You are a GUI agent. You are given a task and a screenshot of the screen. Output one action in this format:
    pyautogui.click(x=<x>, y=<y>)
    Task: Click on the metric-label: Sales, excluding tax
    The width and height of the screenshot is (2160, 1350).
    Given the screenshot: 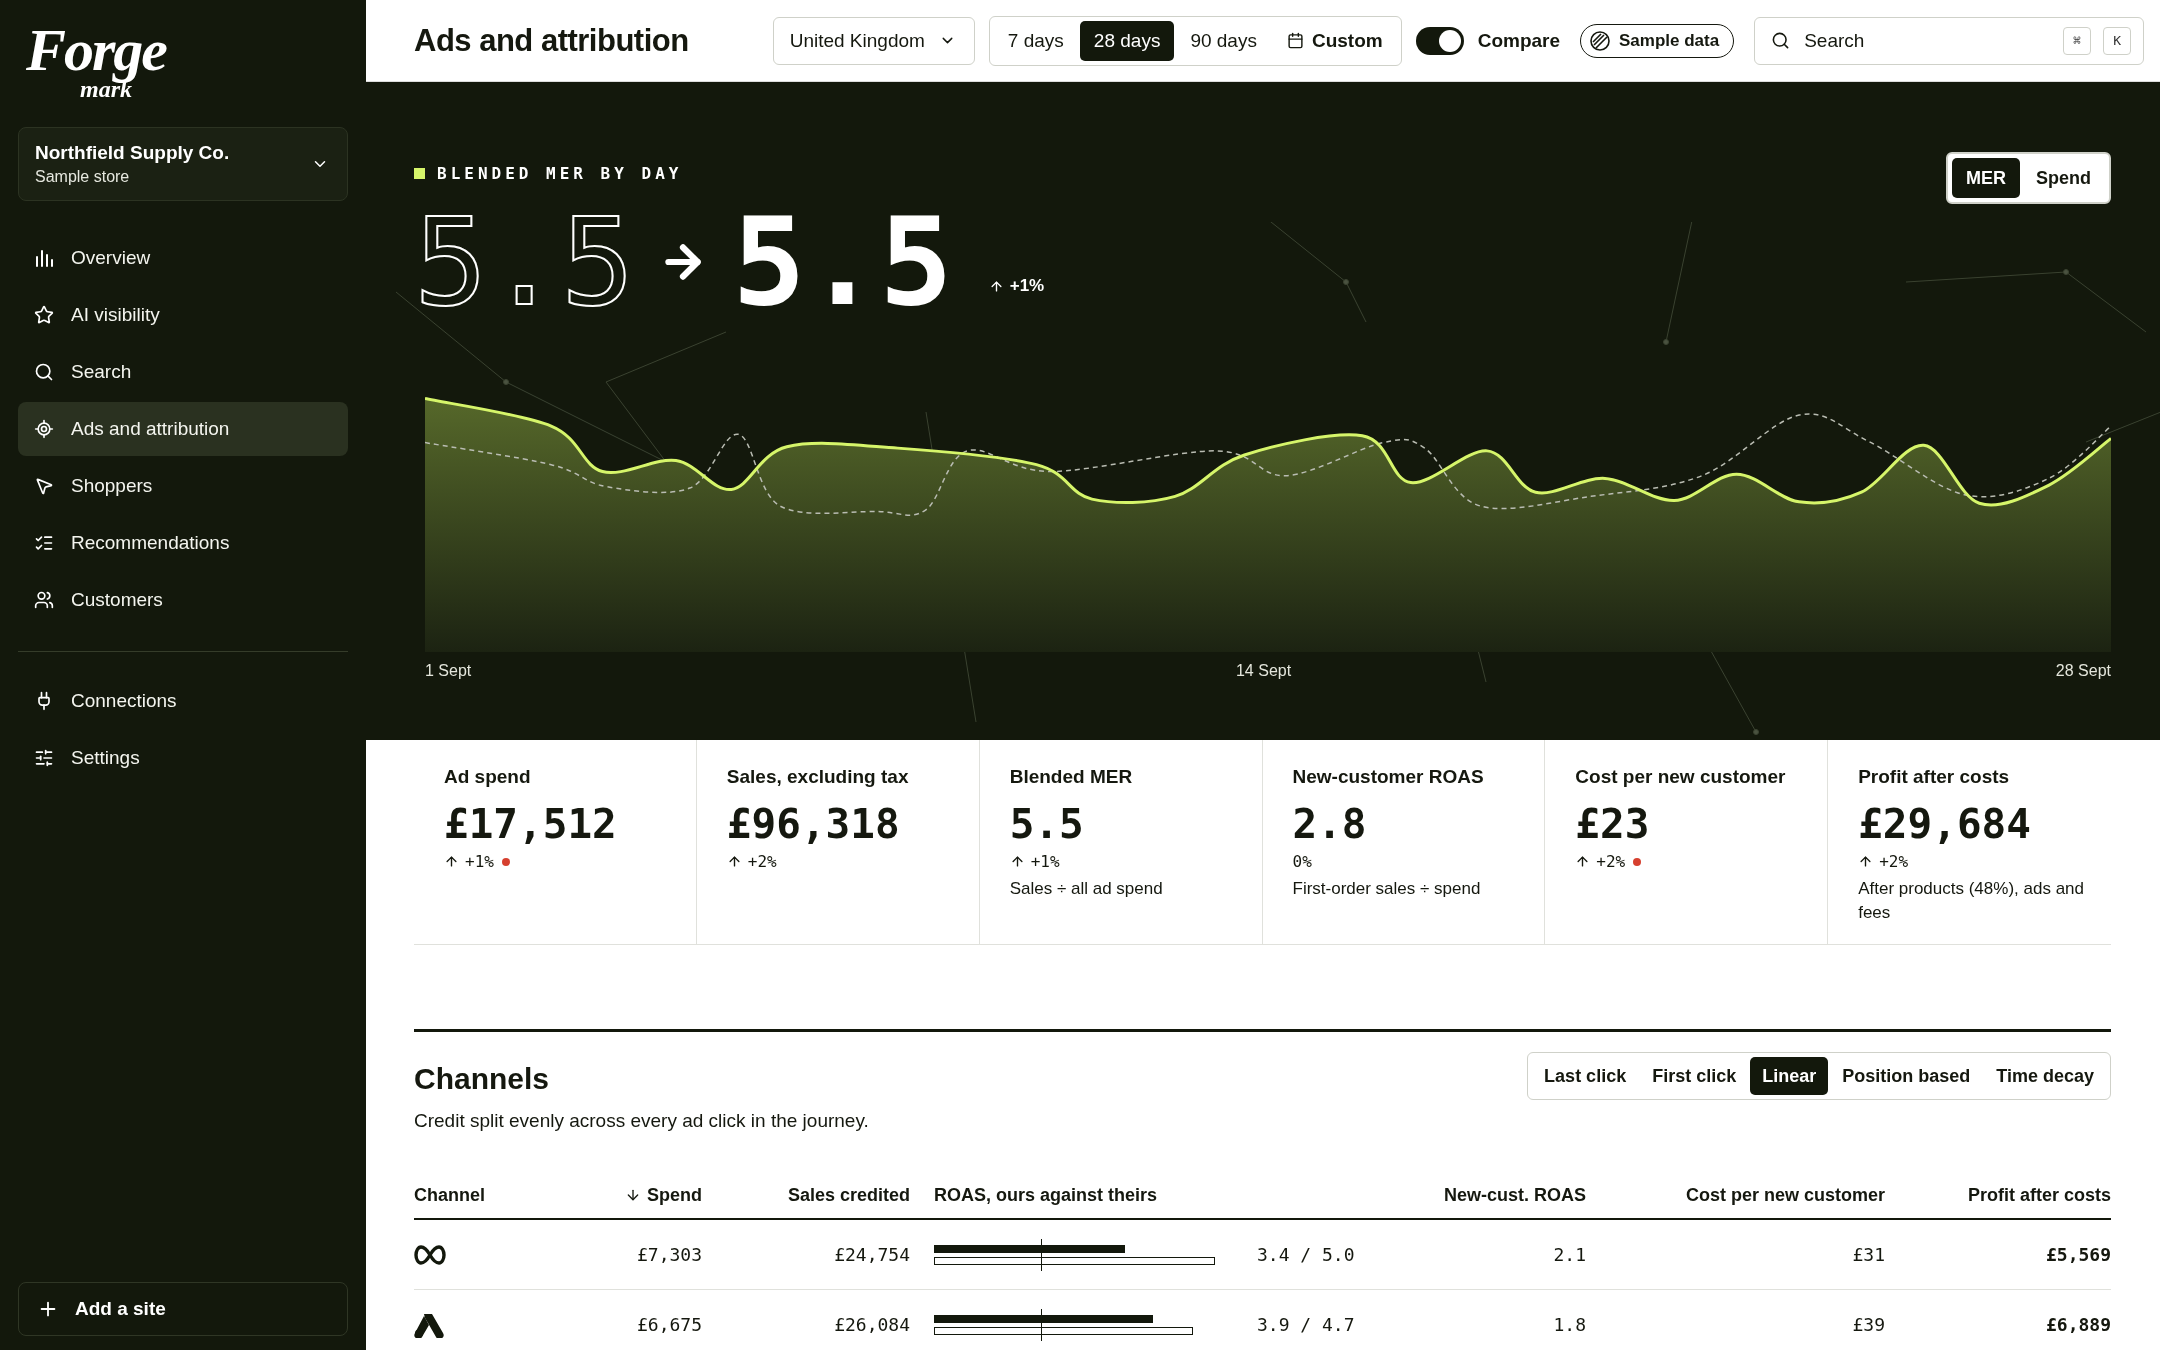 What is the action you would take?
    pyautogui.click(x=817, y=777)
    